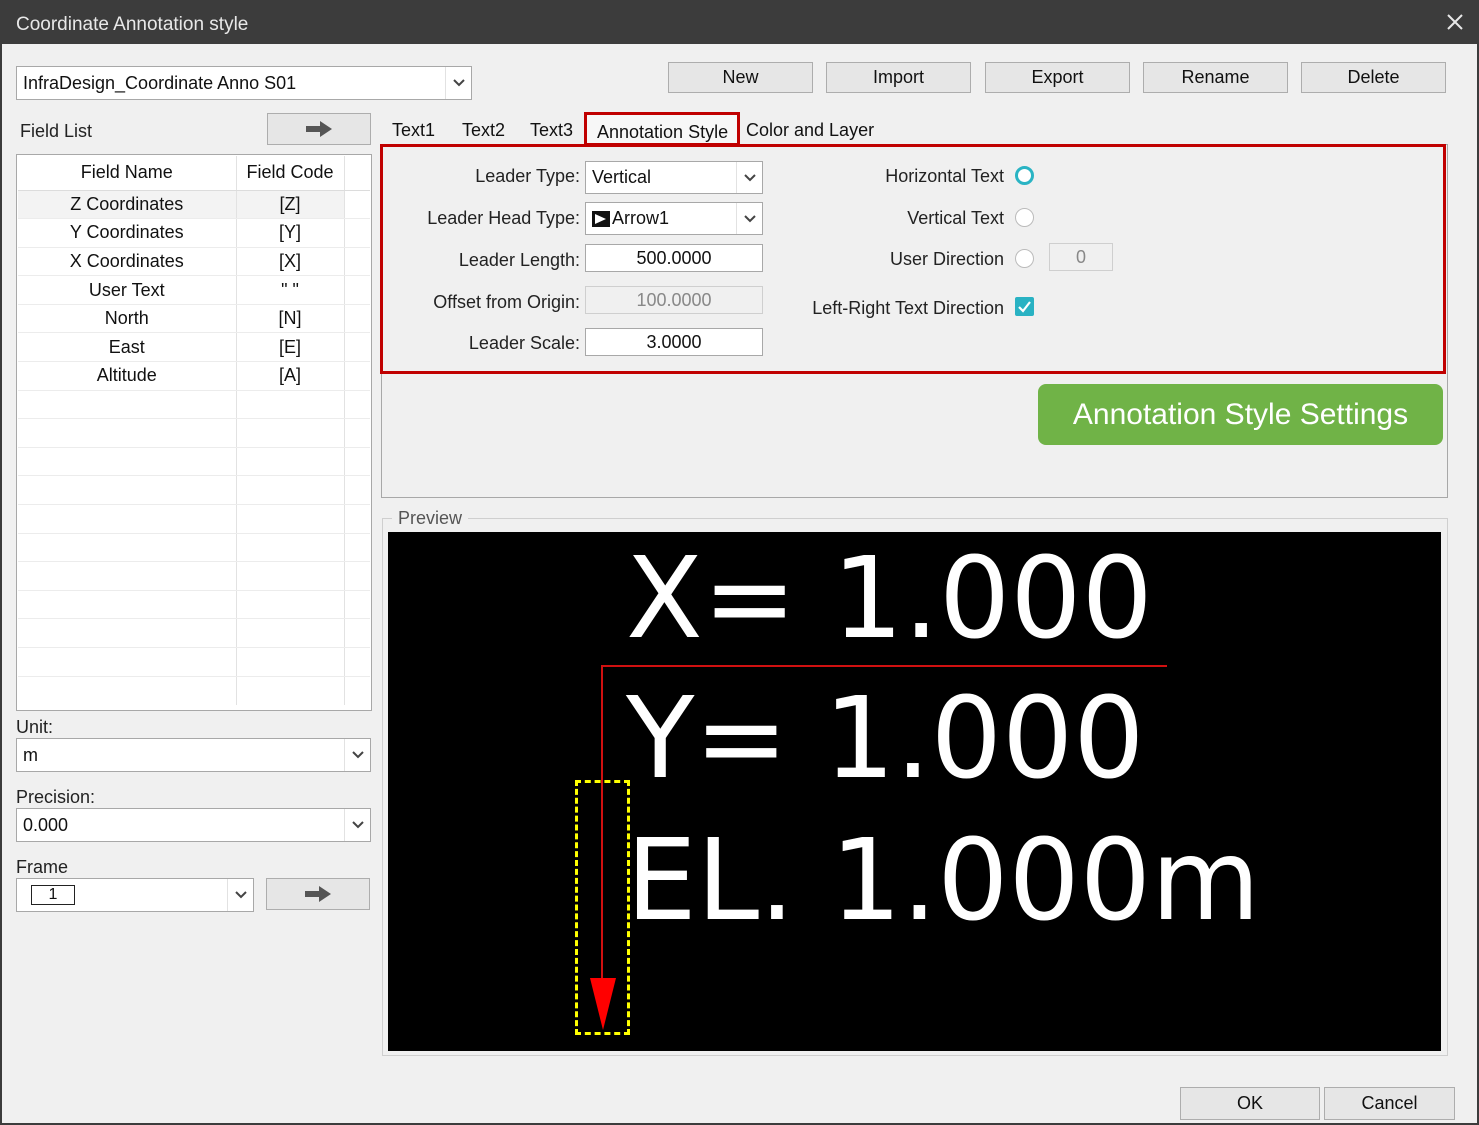  Describe the element at coordinates (551, 130) in the screenshot. I see `tab-text3: Text3` at that location.